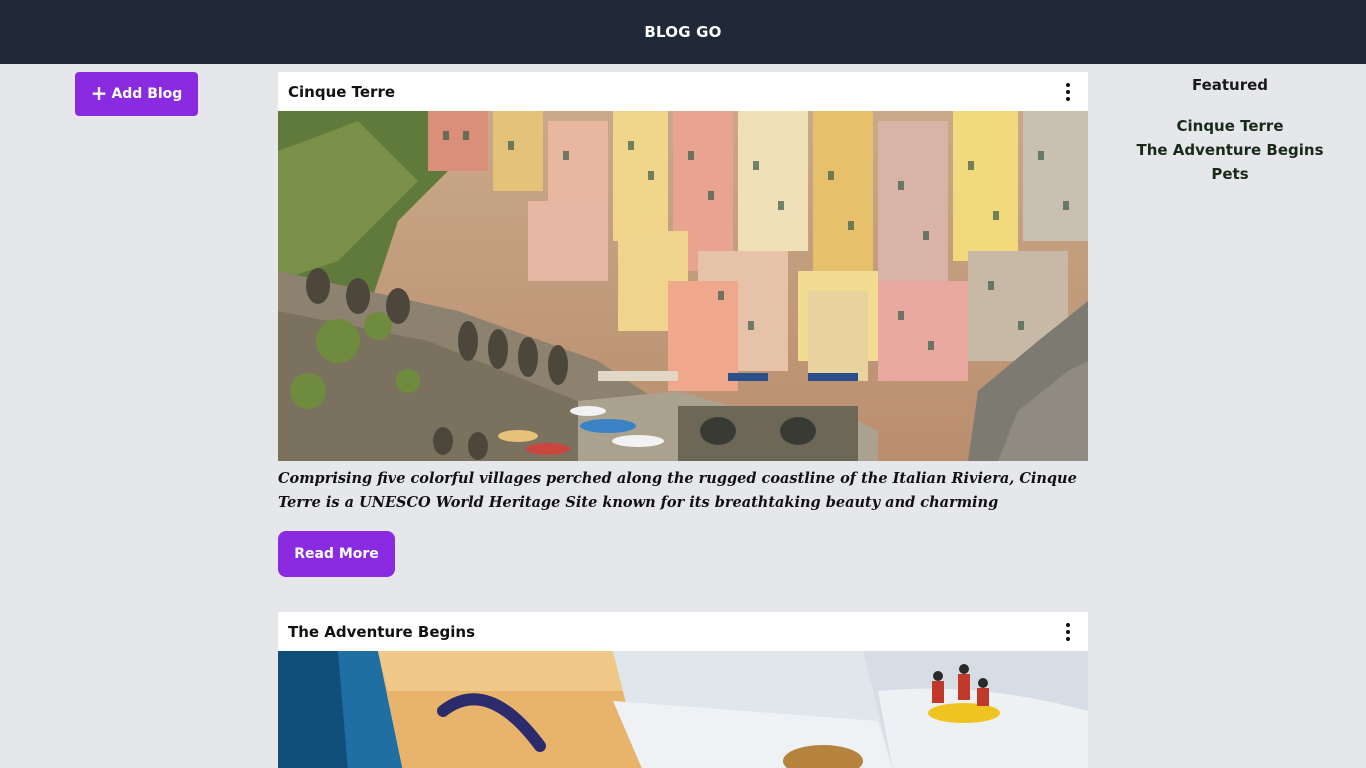 The height and width of the screenshot is (768, 1366). What do you see at coordinates (147, 94) in the screenshot?
I see `add-blog-label: Add Blog` at bounding box center [147, 94].